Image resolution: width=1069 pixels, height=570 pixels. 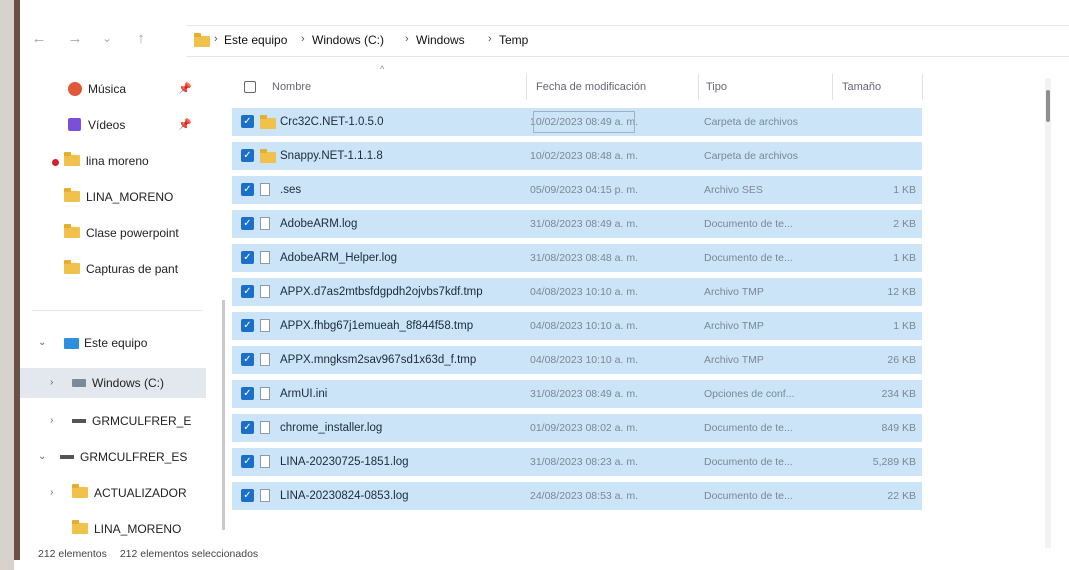 What do you see at coordinates (113, 343) in the screenshot?
I see `nav-item-este-equipo: ⌄ Este equipo` at bounding box center [113, 343].